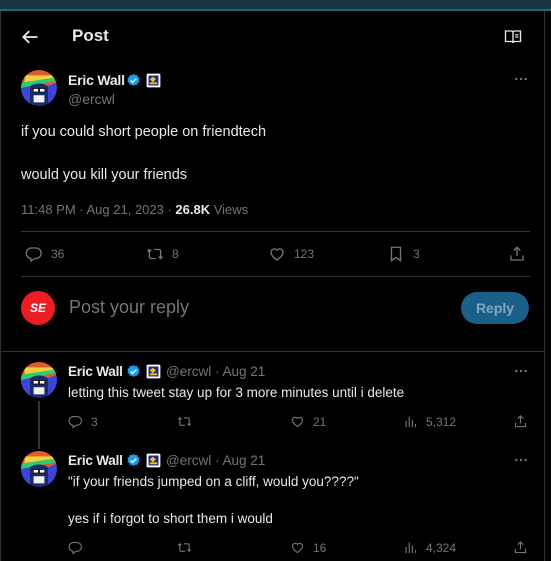 The width and height of the screenshot is (551, 561). I want to click on window-top-strip, so click(275, 5).